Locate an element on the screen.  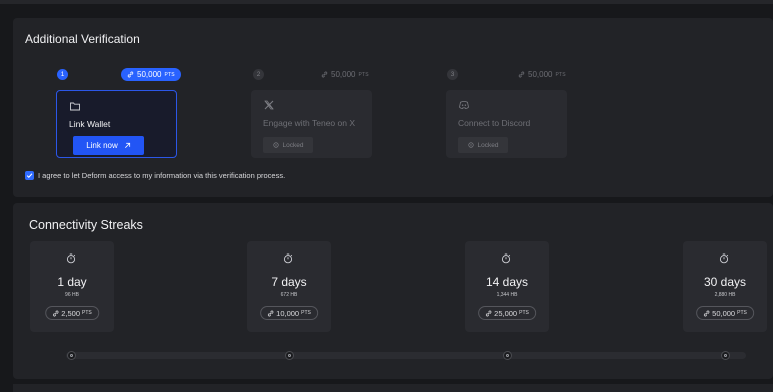
streak-card-1-day: 1 day 96 HB 2,500 PTS is located at coordinates (72, 286).